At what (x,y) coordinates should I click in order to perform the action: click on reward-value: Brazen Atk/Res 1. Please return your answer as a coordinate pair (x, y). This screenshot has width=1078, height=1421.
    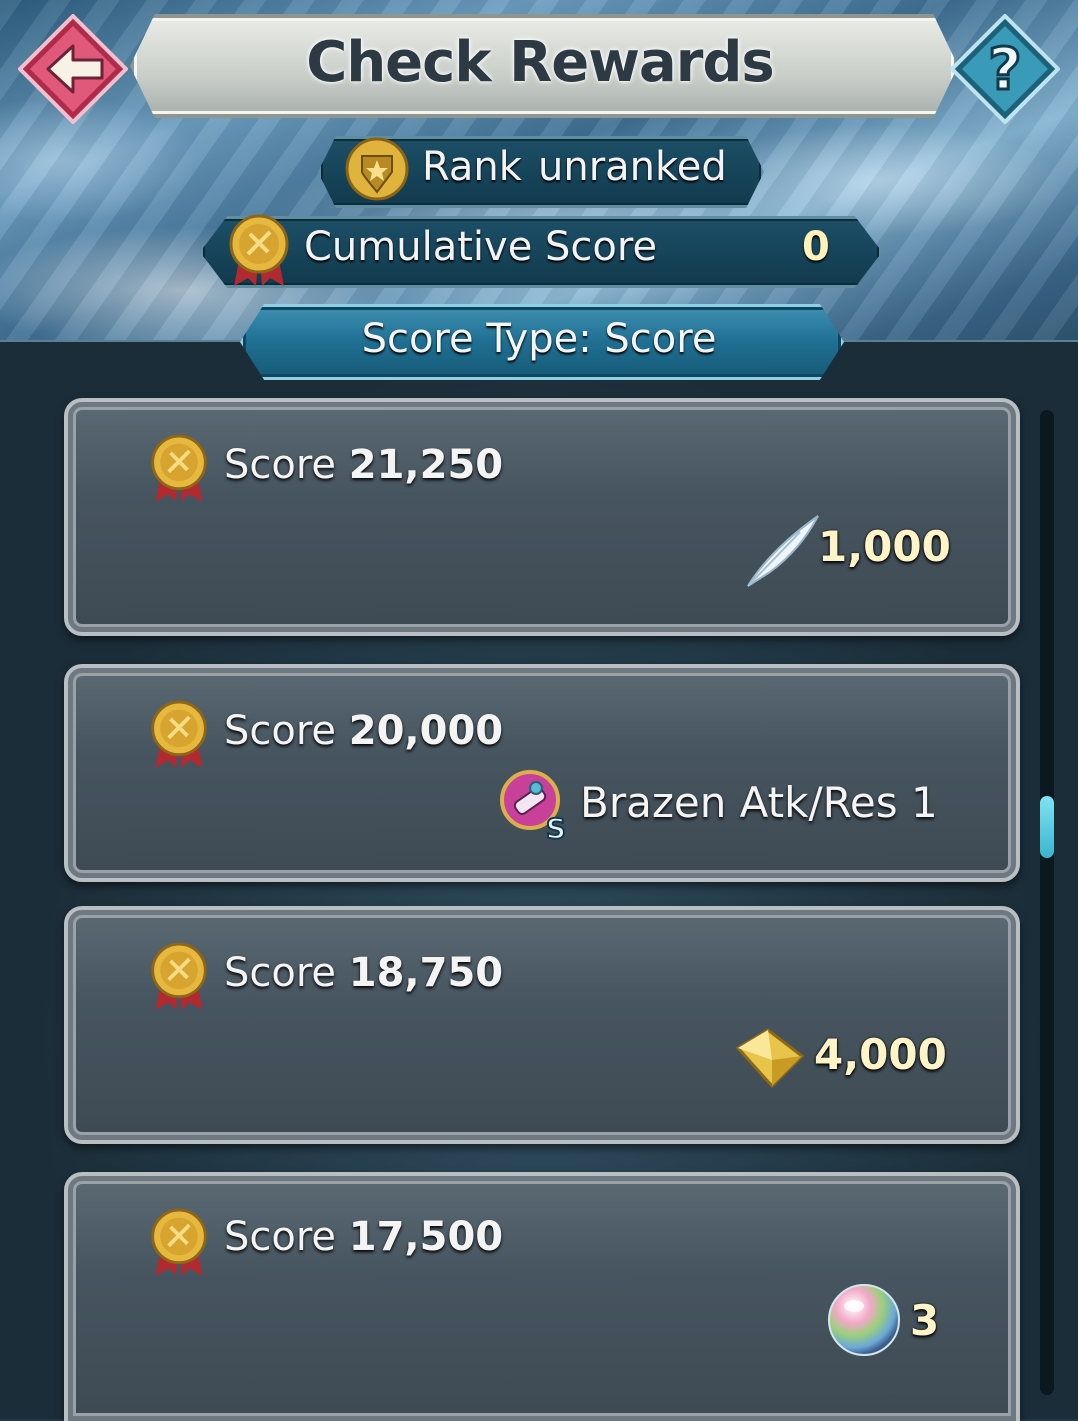
    Looking at the image, I should click on (759, 802).